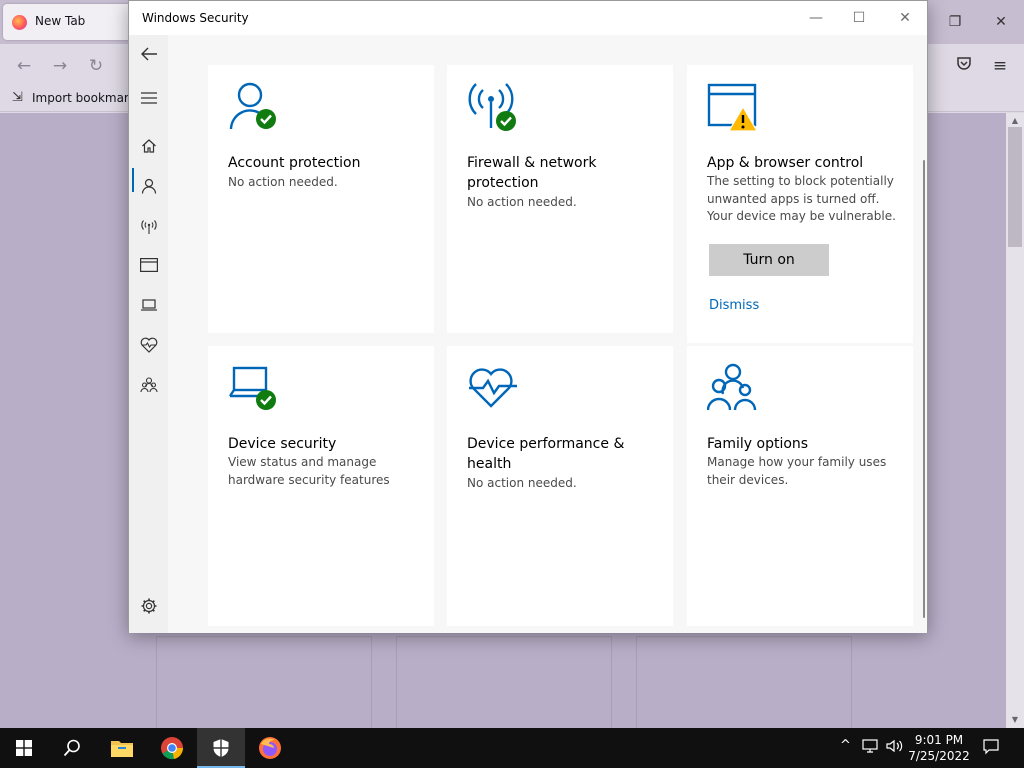  I want to click on back-button, so click(148, 54).